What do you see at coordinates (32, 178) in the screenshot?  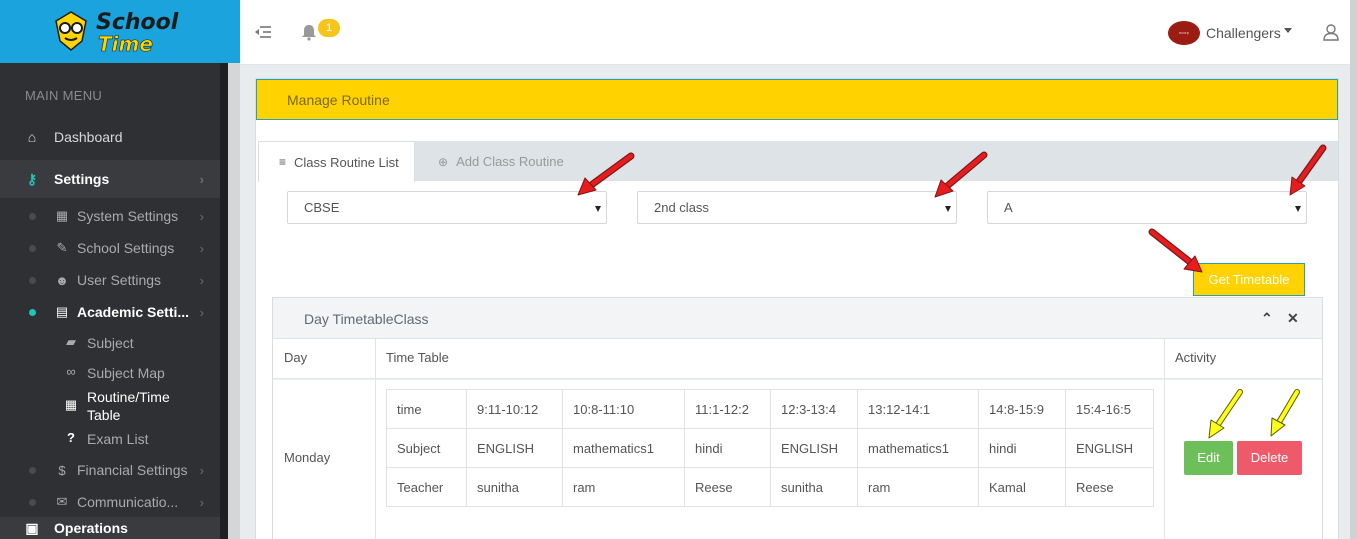 I see `key-icon: ⚷` at bounding box center [32, 178].